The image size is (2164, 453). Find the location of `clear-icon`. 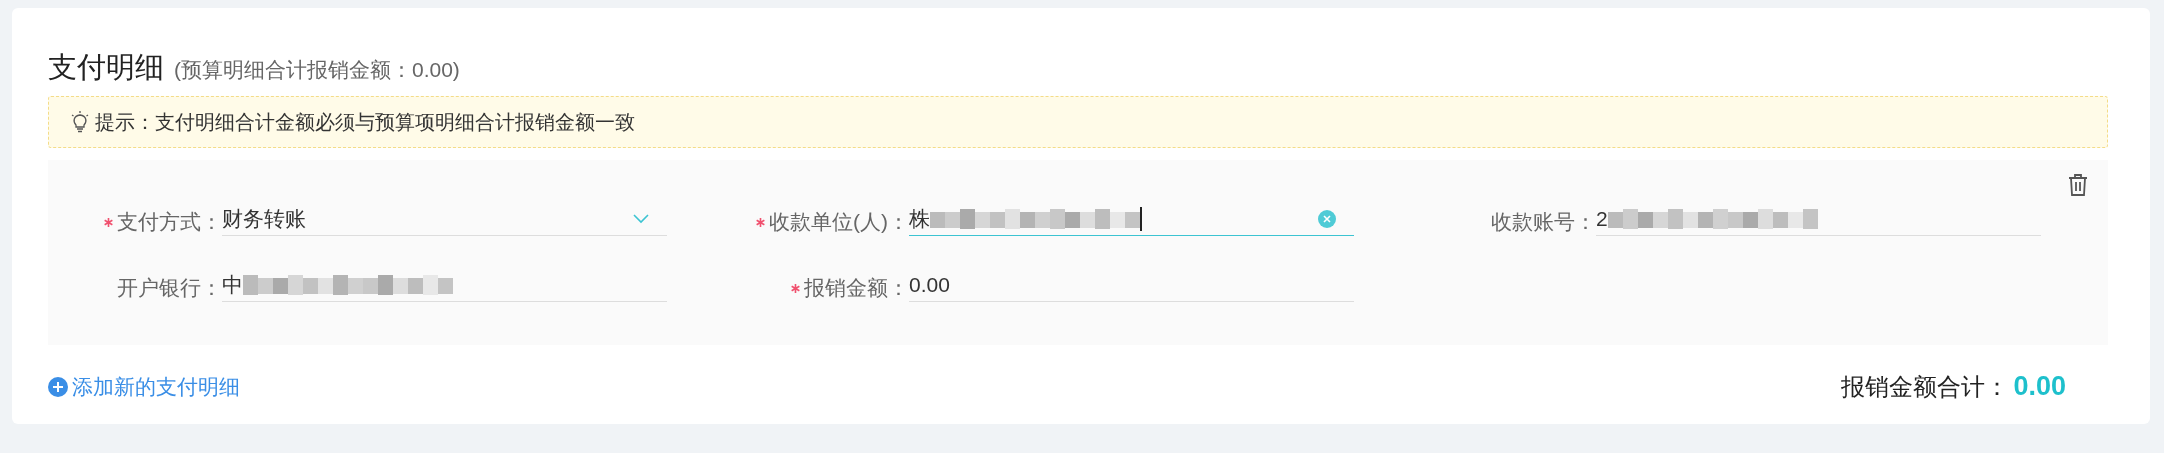

clear-icon is located at coordinates (1327, 218).